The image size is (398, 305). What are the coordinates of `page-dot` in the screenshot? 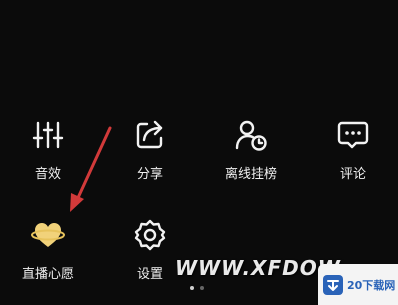 It's located at (202, 288).